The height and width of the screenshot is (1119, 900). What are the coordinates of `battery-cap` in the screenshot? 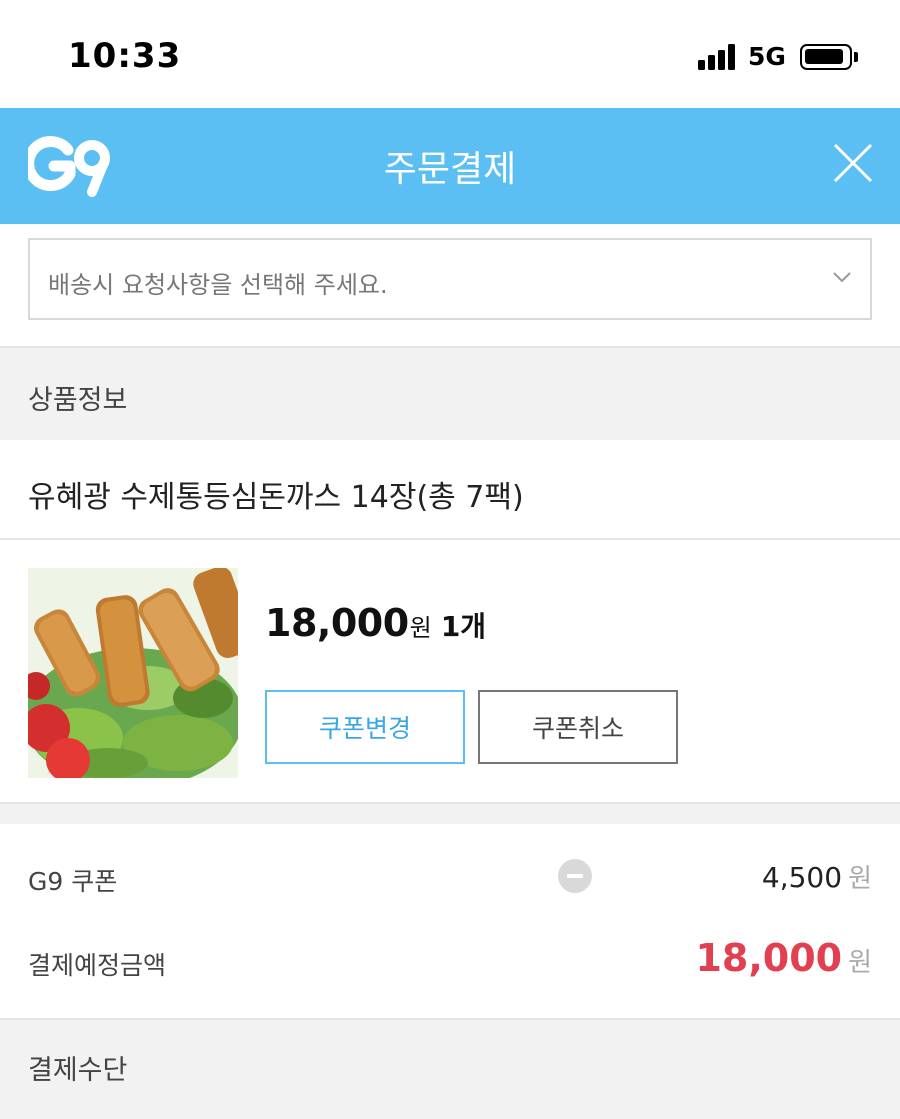 It's located at (856, 57).